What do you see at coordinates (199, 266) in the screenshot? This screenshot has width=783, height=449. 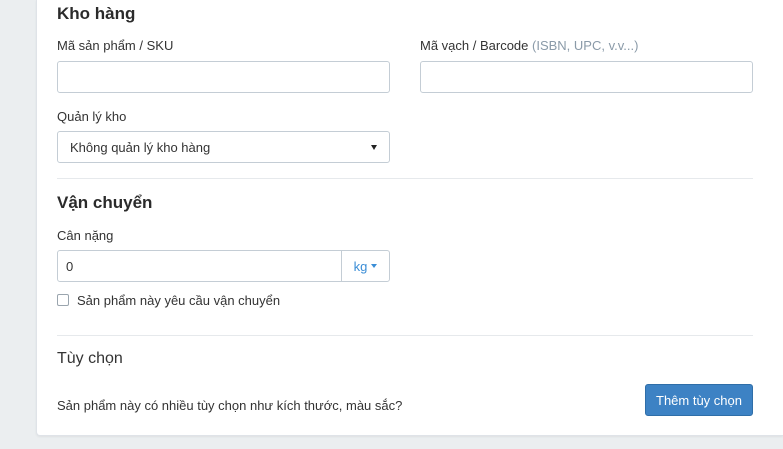 I see `weight-input` at bounding box center [199, 266].